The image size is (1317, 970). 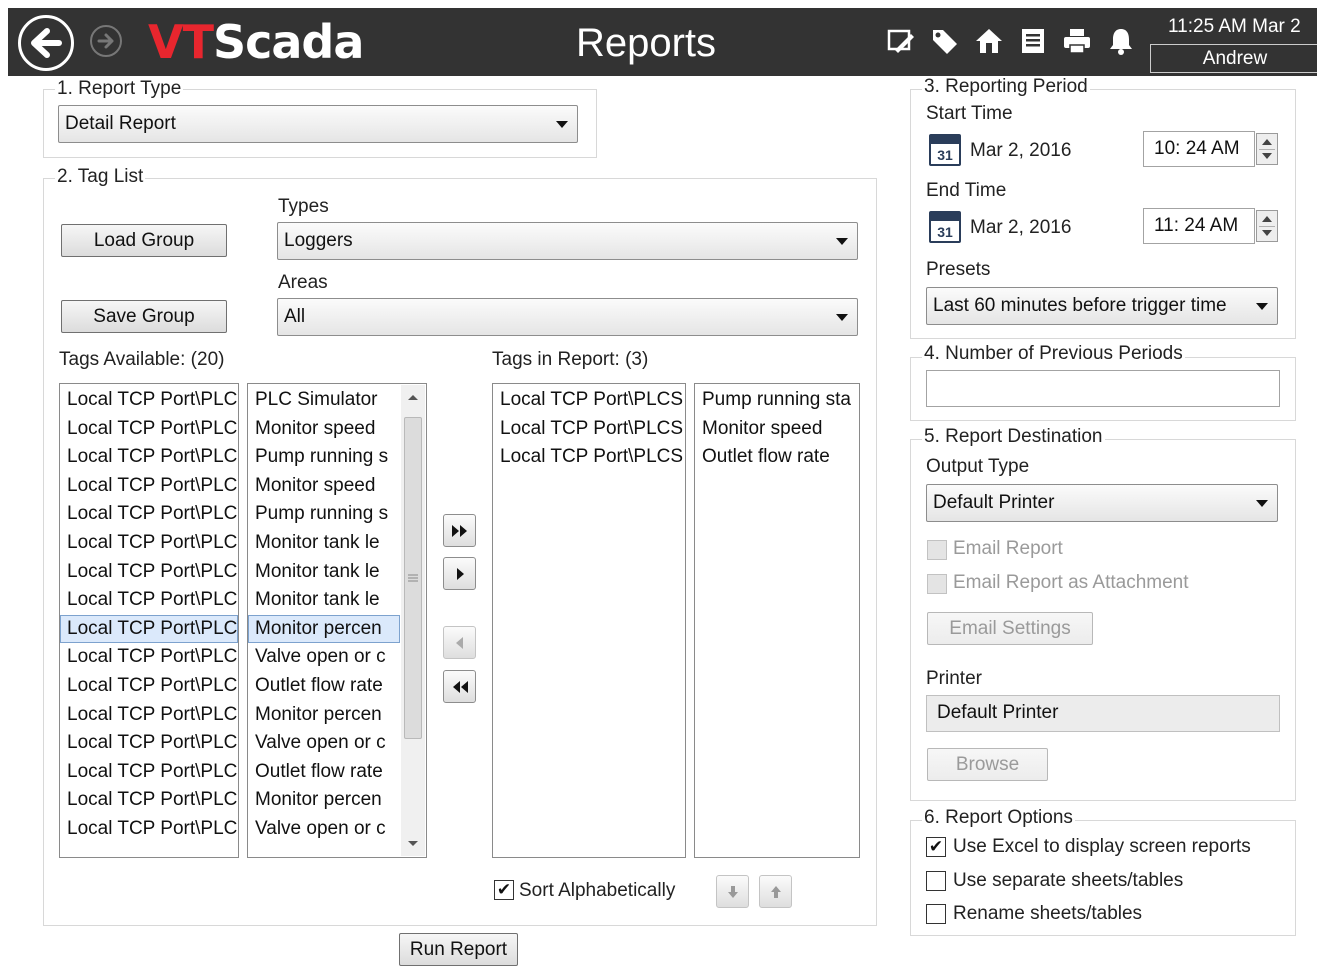 I want to click on presets-select: Last 60 minutes before trigger time, so click(x=1102, y=306).